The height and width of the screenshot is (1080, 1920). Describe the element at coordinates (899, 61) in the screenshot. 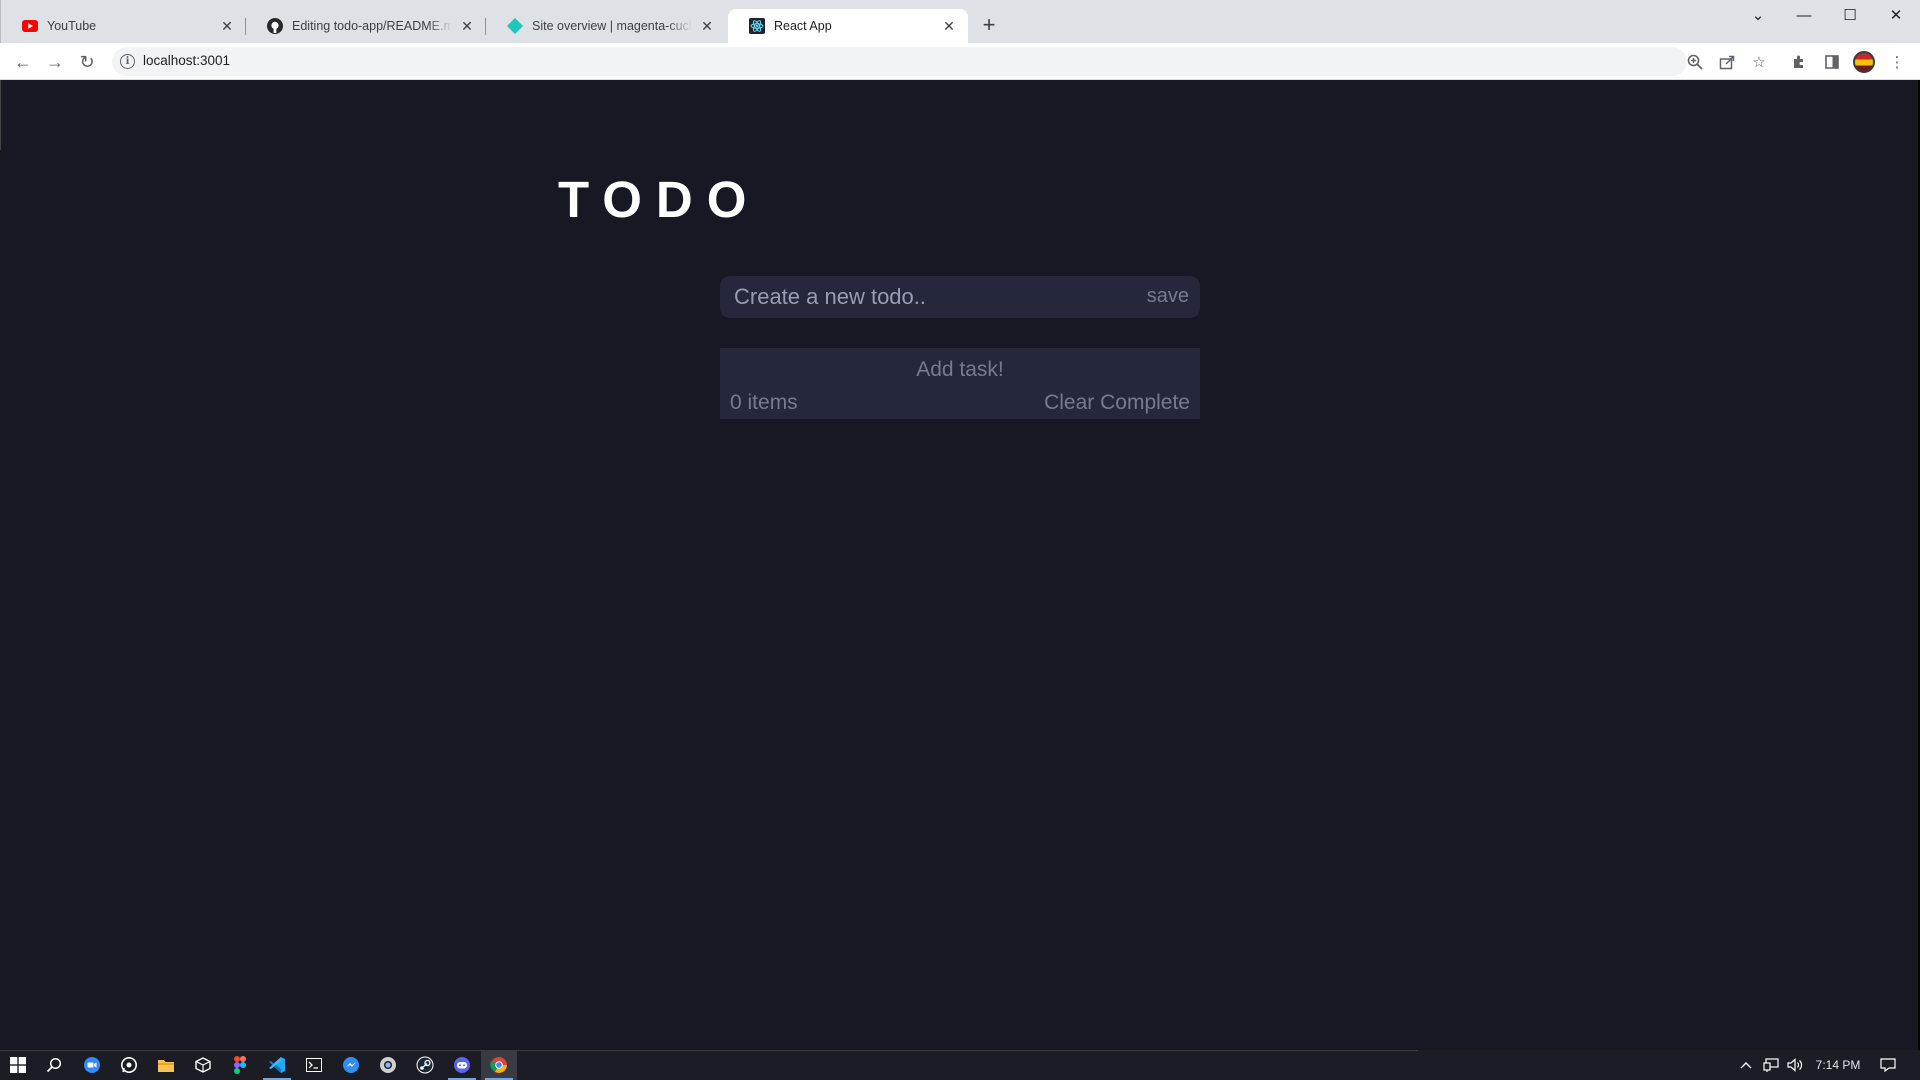

I see `address-bar: i localhost:3001` at that location.